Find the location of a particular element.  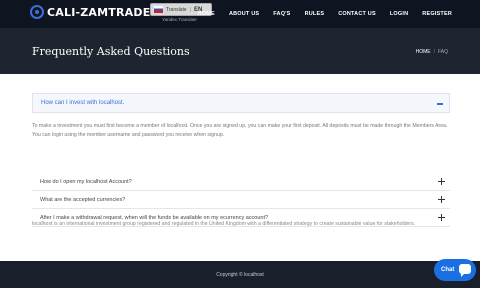

site-footer: Copyright © localhost is located at coordinates (240, 274).